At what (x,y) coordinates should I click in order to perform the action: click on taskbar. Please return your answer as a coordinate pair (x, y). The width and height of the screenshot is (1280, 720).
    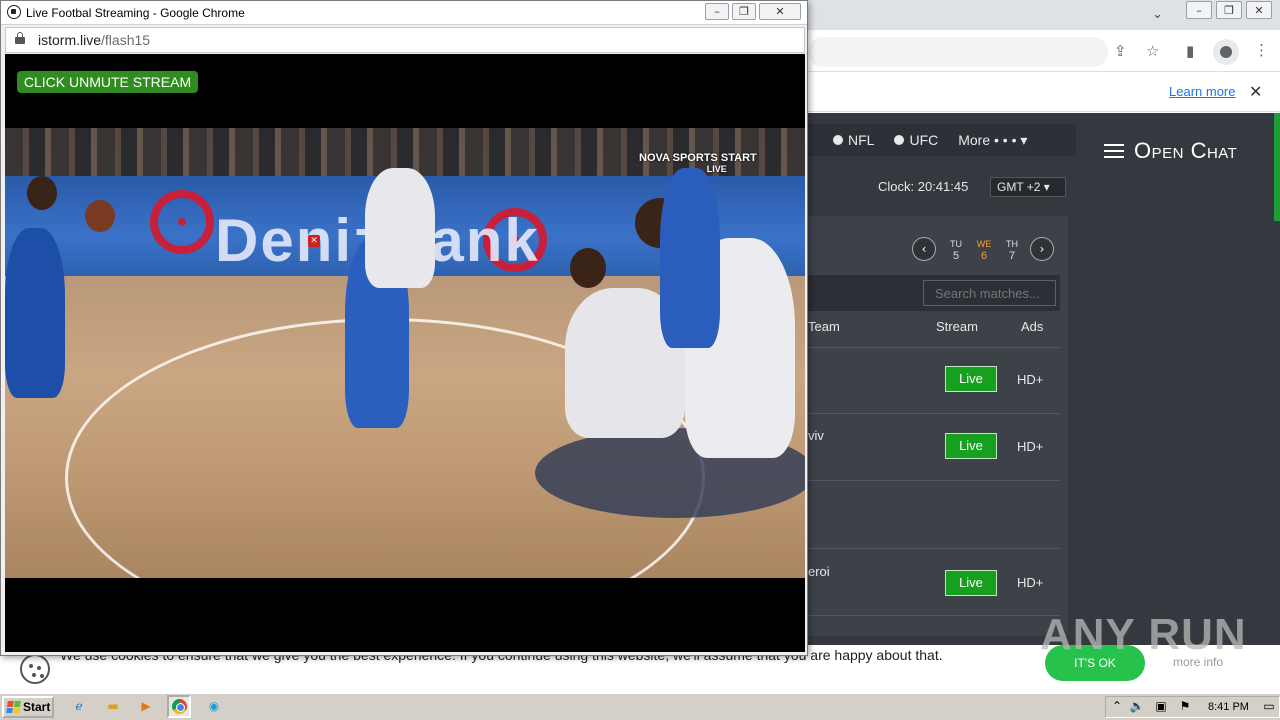
    Looking at the image, I should click on (640, 706).